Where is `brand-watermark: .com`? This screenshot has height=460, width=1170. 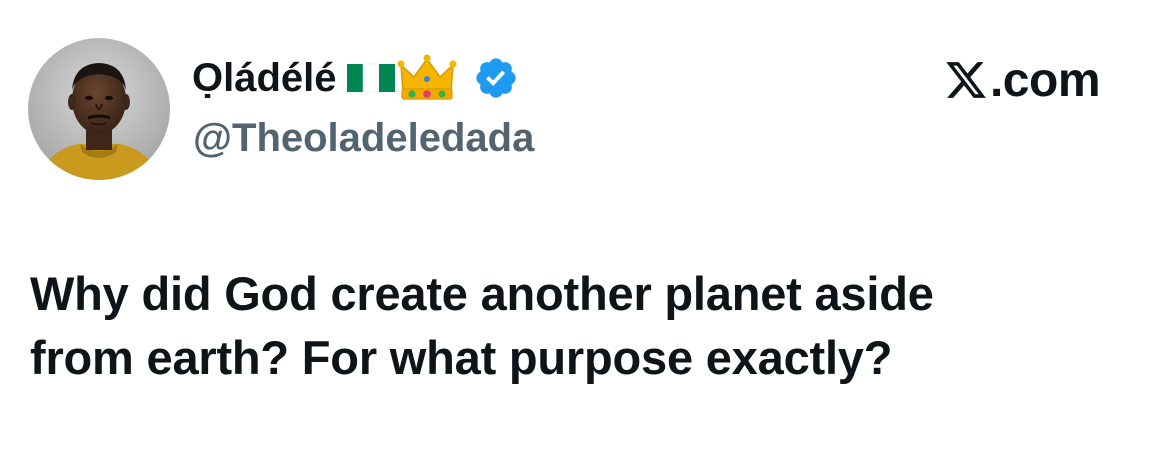
brand-watermark: .com is located at coordinates (1022, 80).